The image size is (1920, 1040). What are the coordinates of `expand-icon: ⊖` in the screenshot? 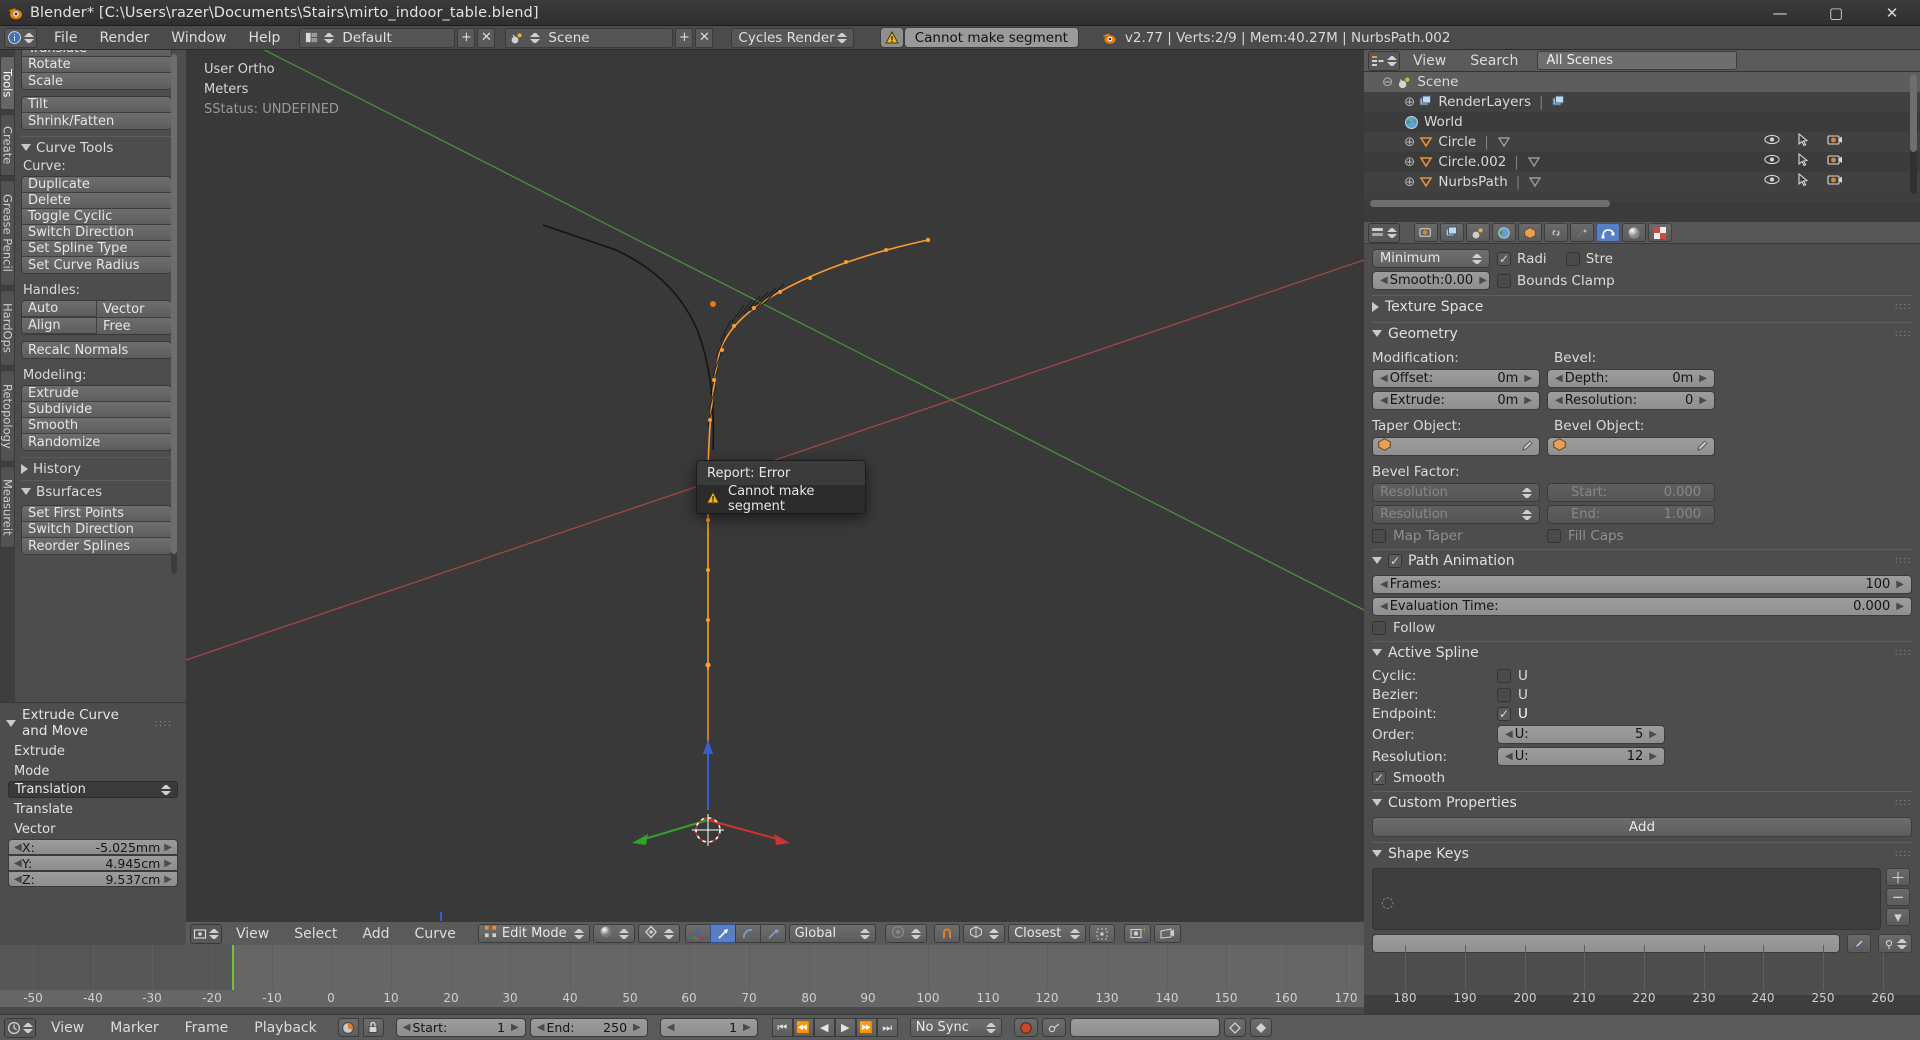 It's located at (1387, 82).